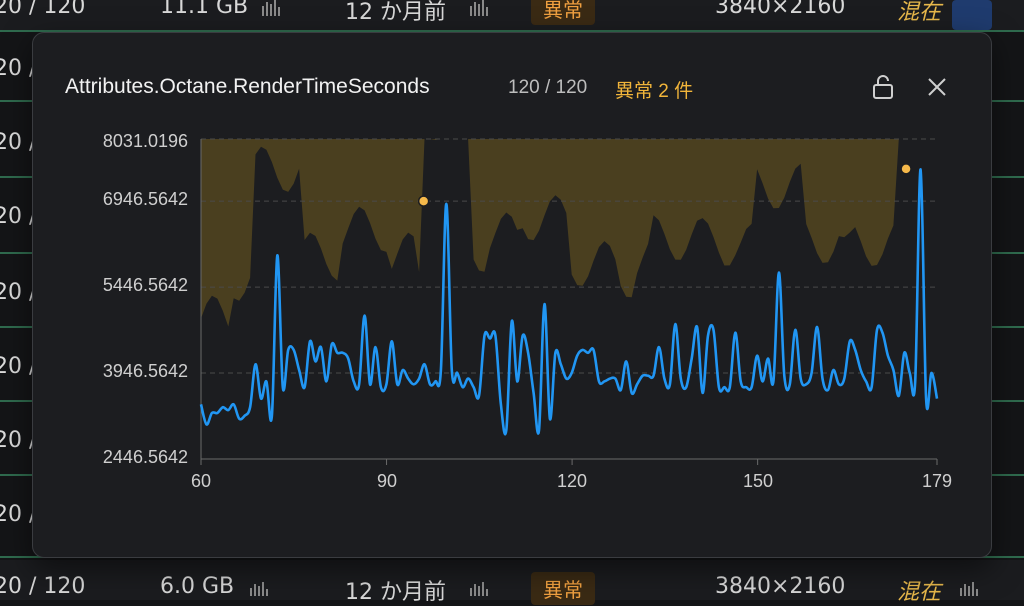  Describe the element at coordinates (512, 16) in the screenshot. I see `table-row: 20 / 120 11.1 GB 12 か月前 異常 3840×2160 混在` at that location.